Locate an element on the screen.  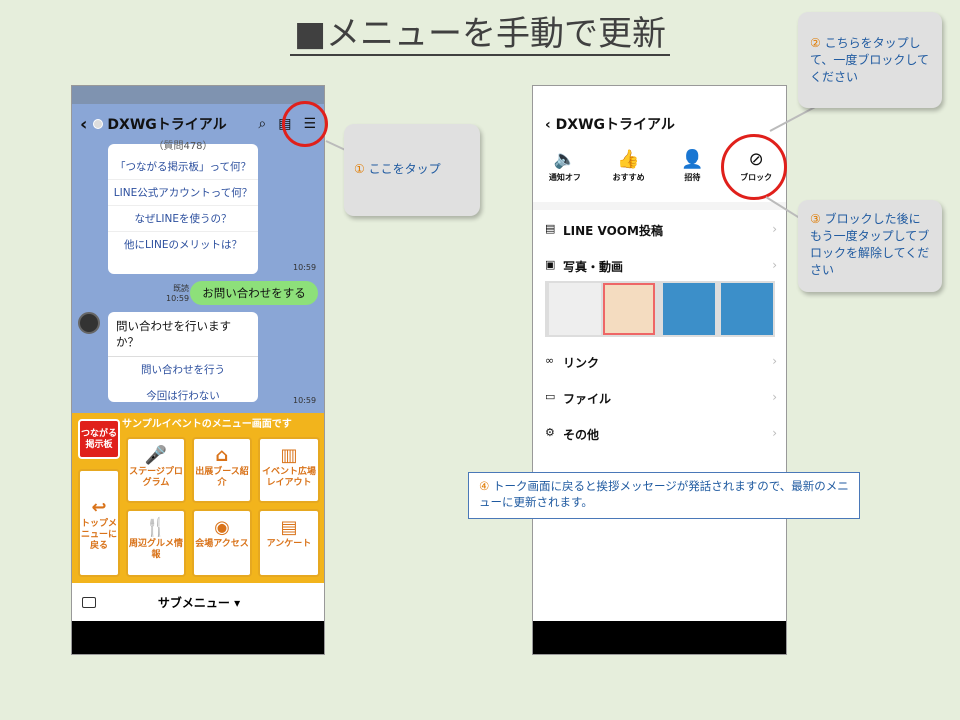
inquiry-card: 問い合わせを行いますか？ 問い合わせを行う 今回は行わない is located at coordinates (183, 357).